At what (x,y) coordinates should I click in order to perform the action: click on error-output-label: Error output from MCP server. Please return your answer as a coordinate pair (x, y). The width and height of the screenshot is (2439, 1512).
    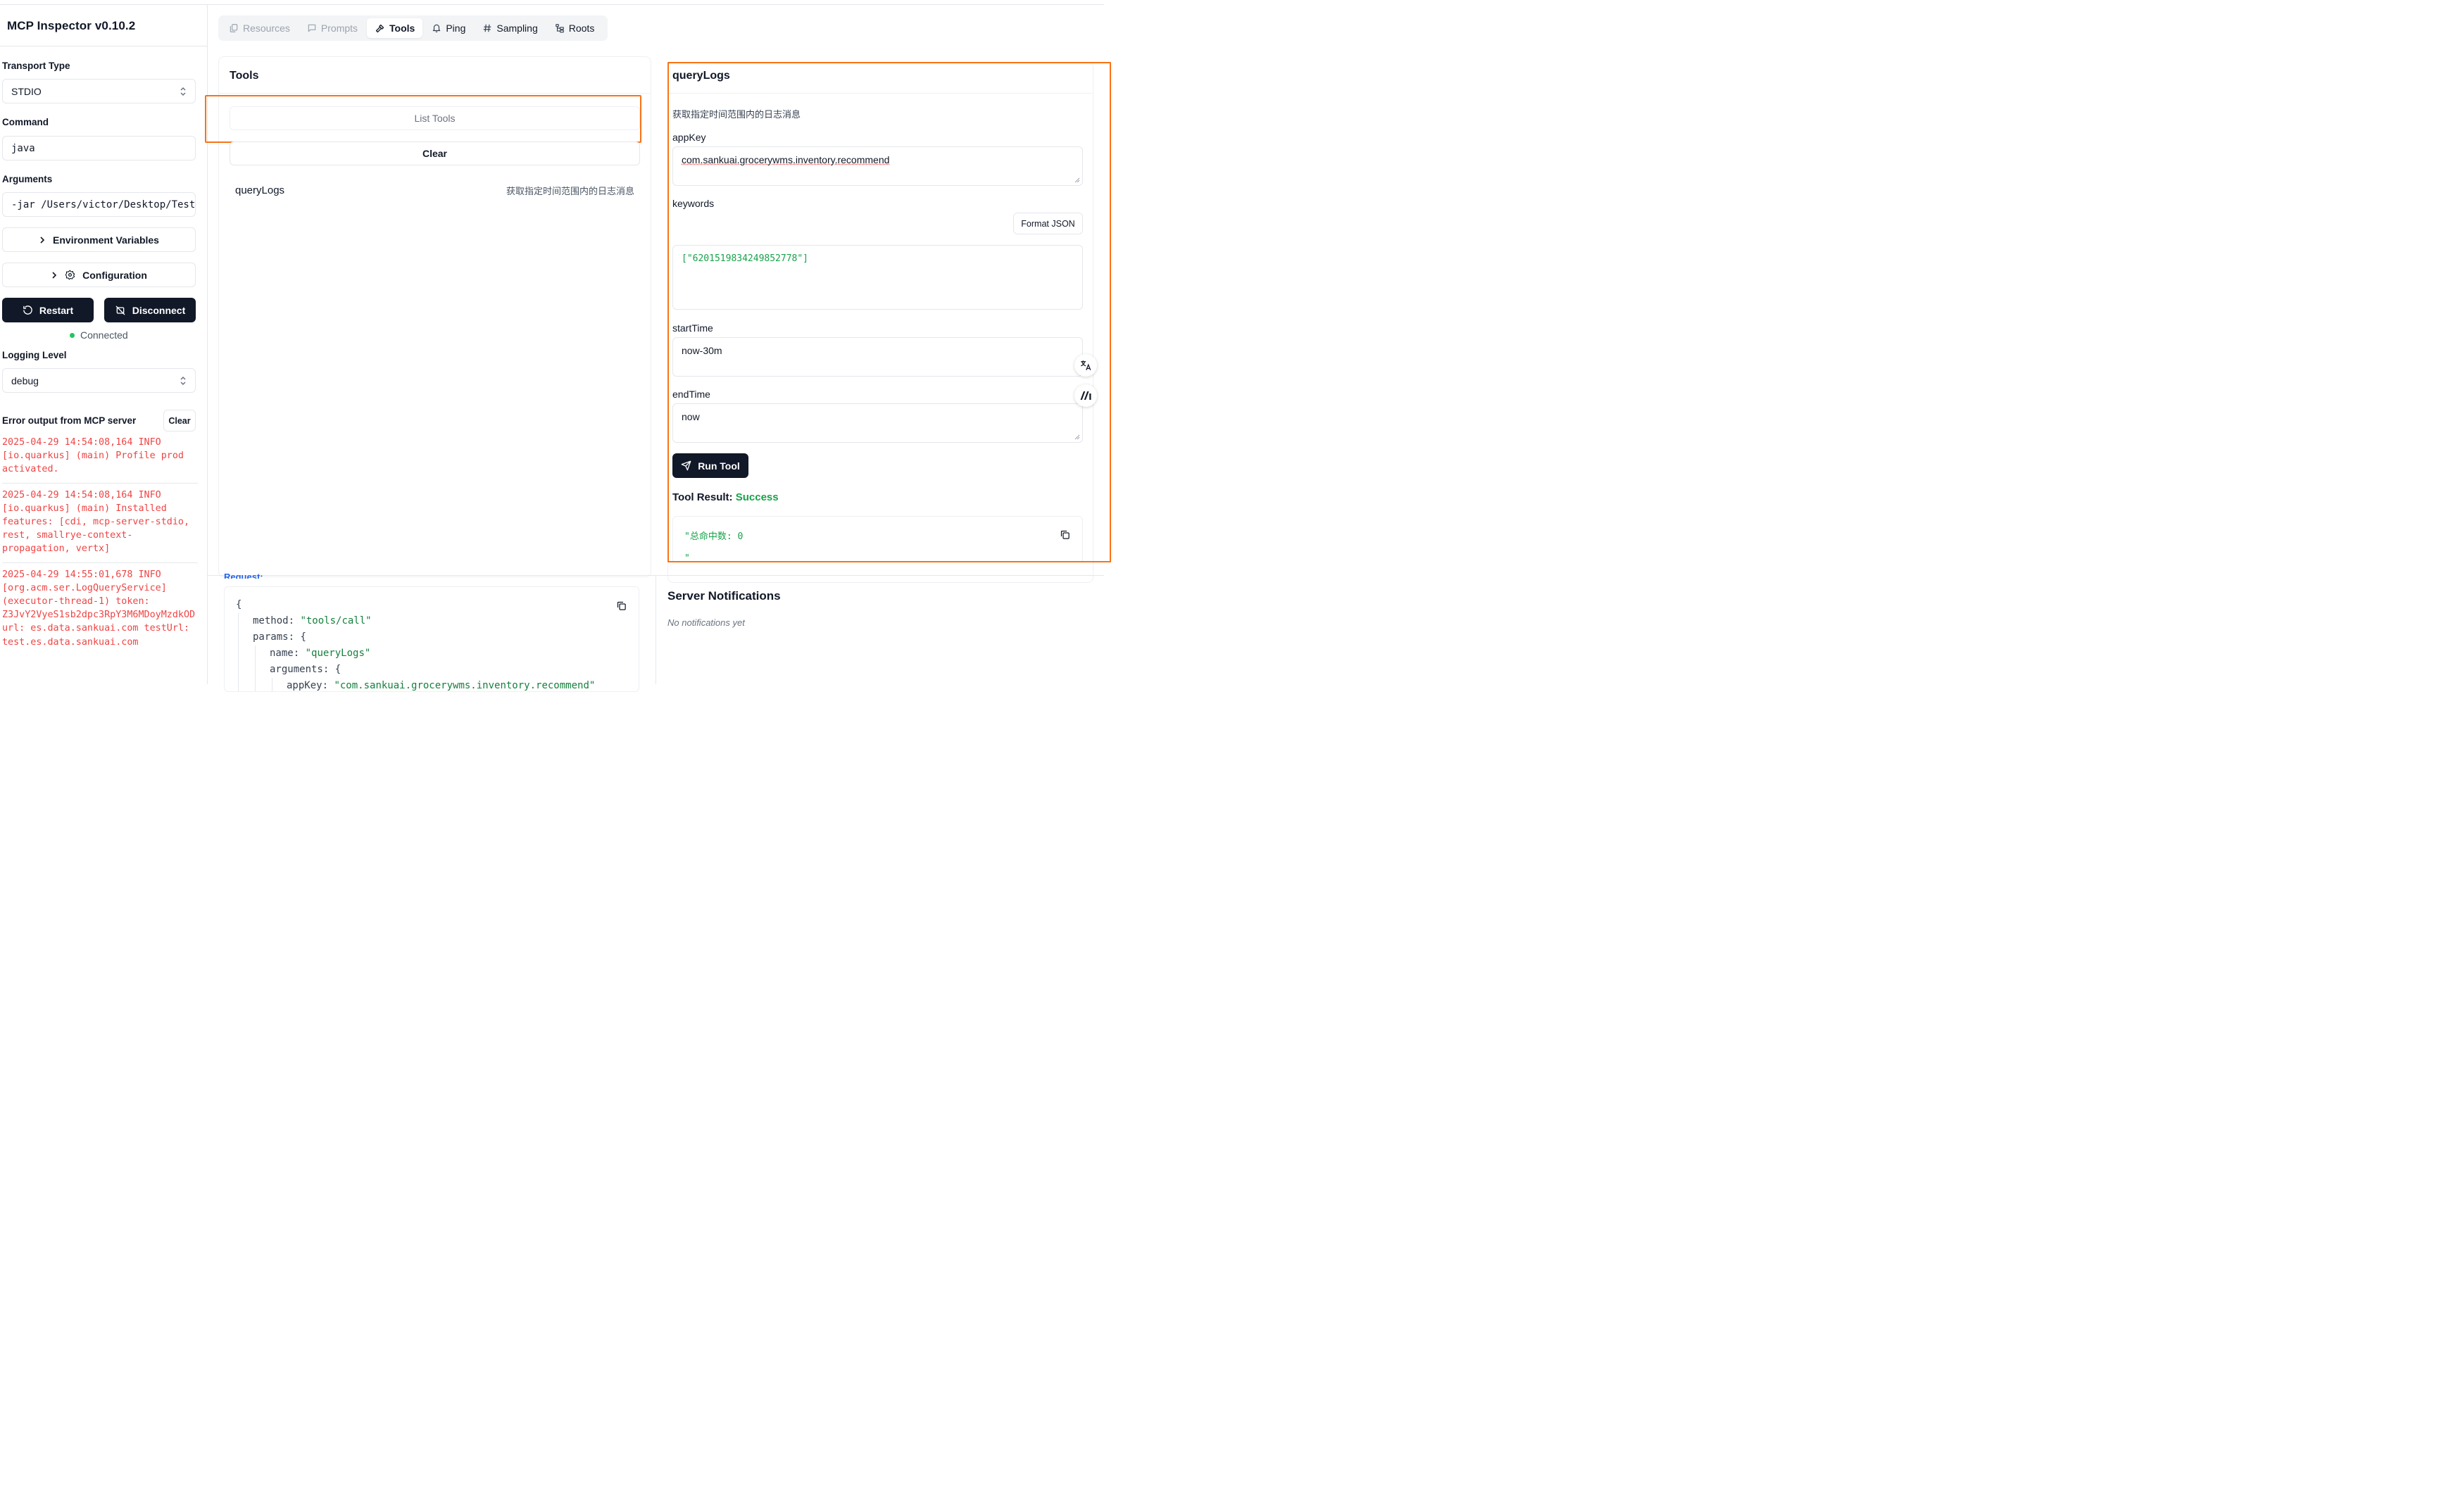
    Looking at the image, I should click on (69, 420).